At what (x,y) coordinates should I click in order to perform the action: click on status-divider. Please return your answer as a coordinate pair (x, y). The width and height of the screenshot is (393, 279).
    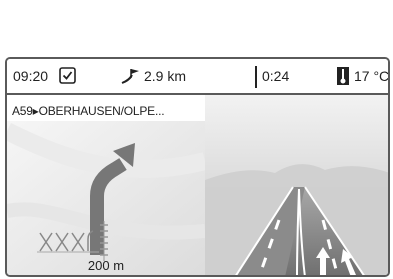
    Looking at the image, I should click on (256, 77).